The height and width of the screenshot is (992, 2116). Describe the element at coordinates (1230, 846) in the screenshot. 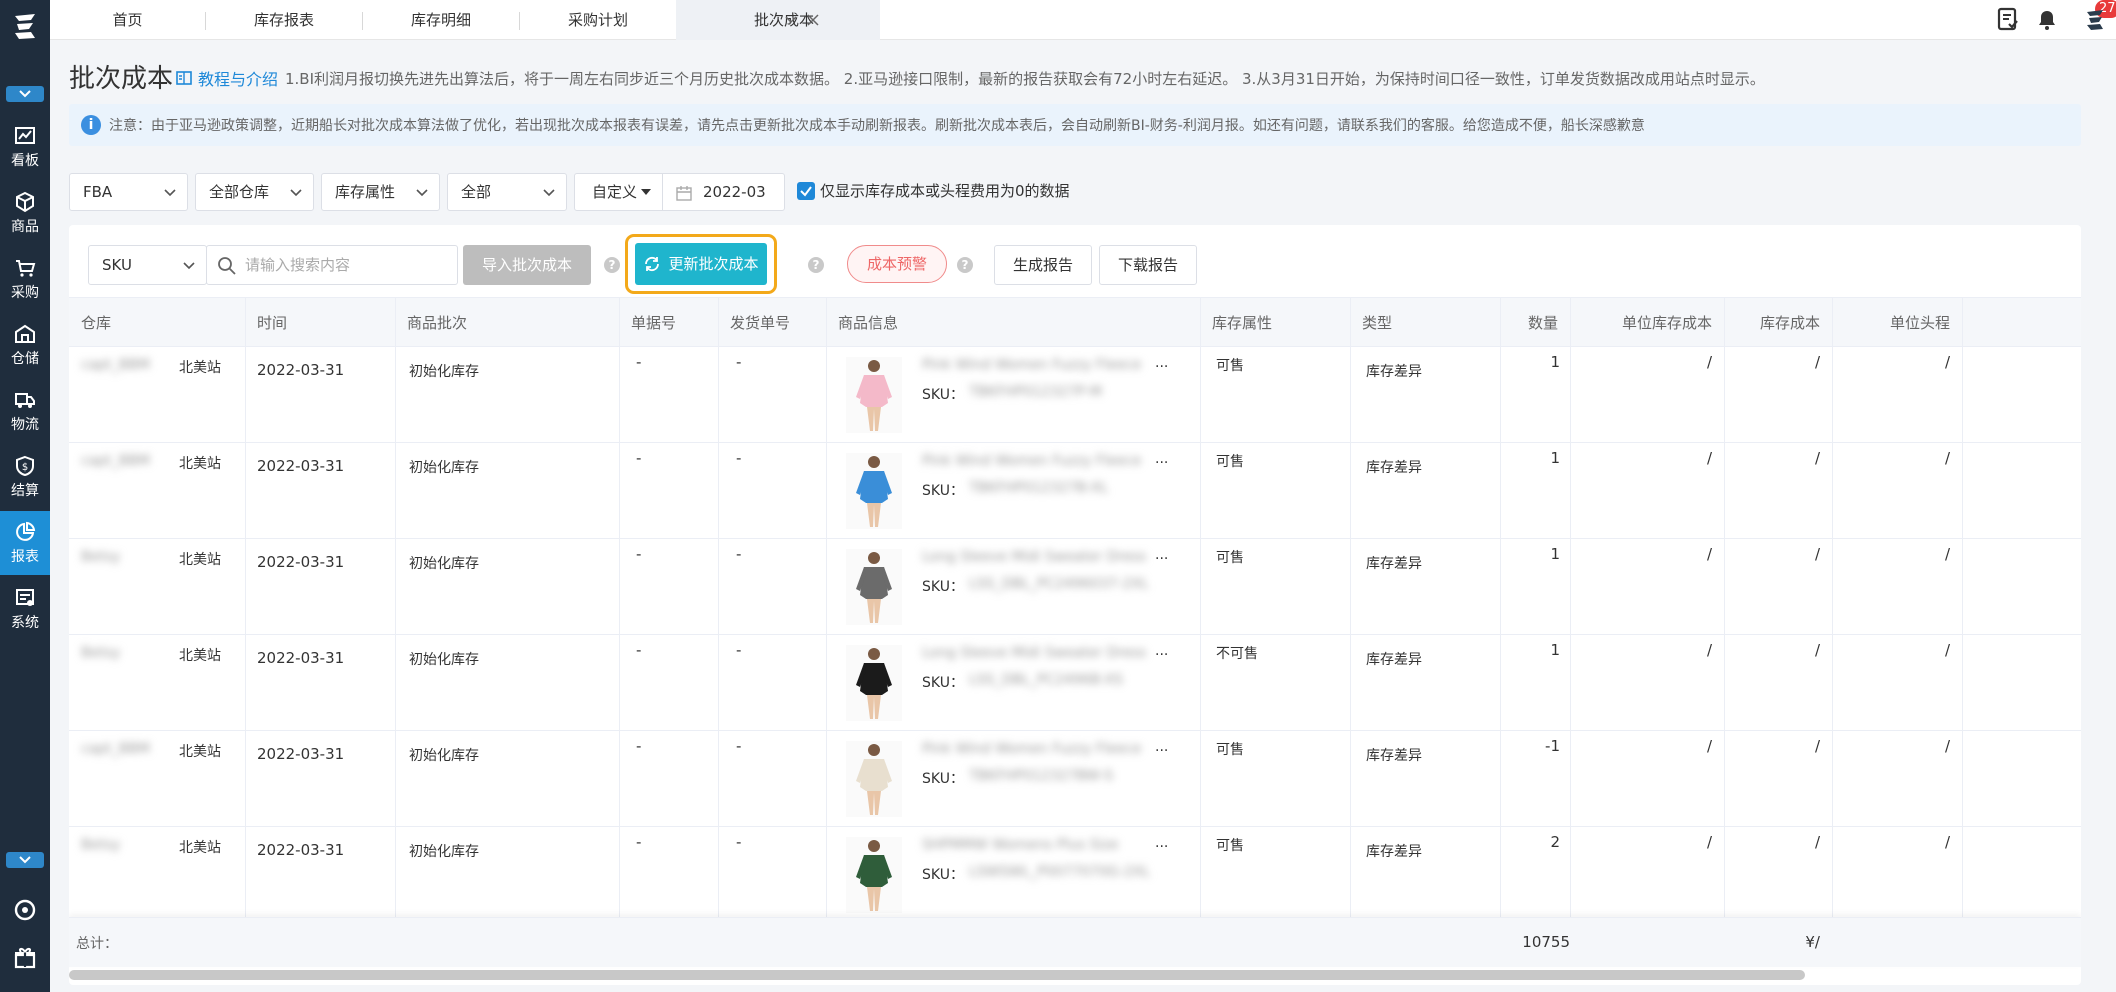

I see `row-attribute: 可售` at that location.